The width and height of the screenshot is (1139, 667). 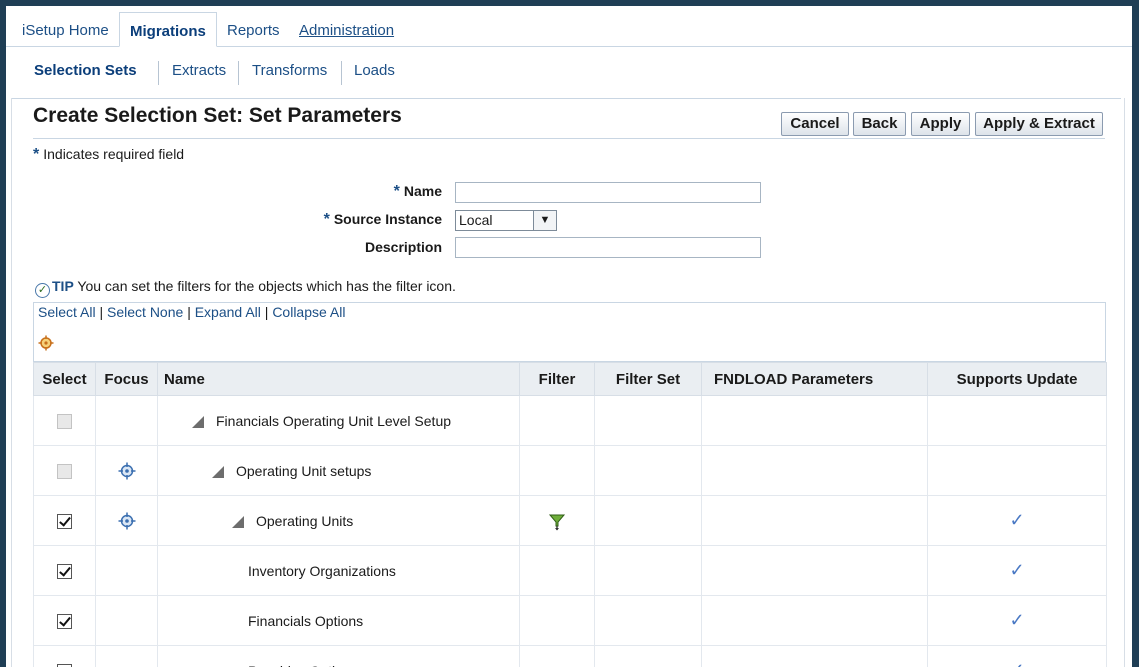 I want to click on name-cell: Payables Options, so click(x=338, y=656).